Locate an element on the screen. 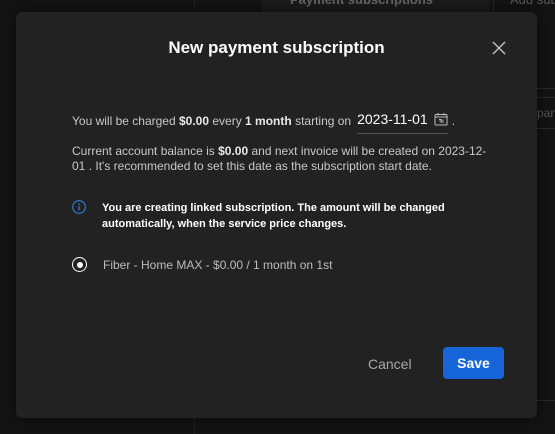  balance-amount: $0.00 is located at coordinates (233, 151).